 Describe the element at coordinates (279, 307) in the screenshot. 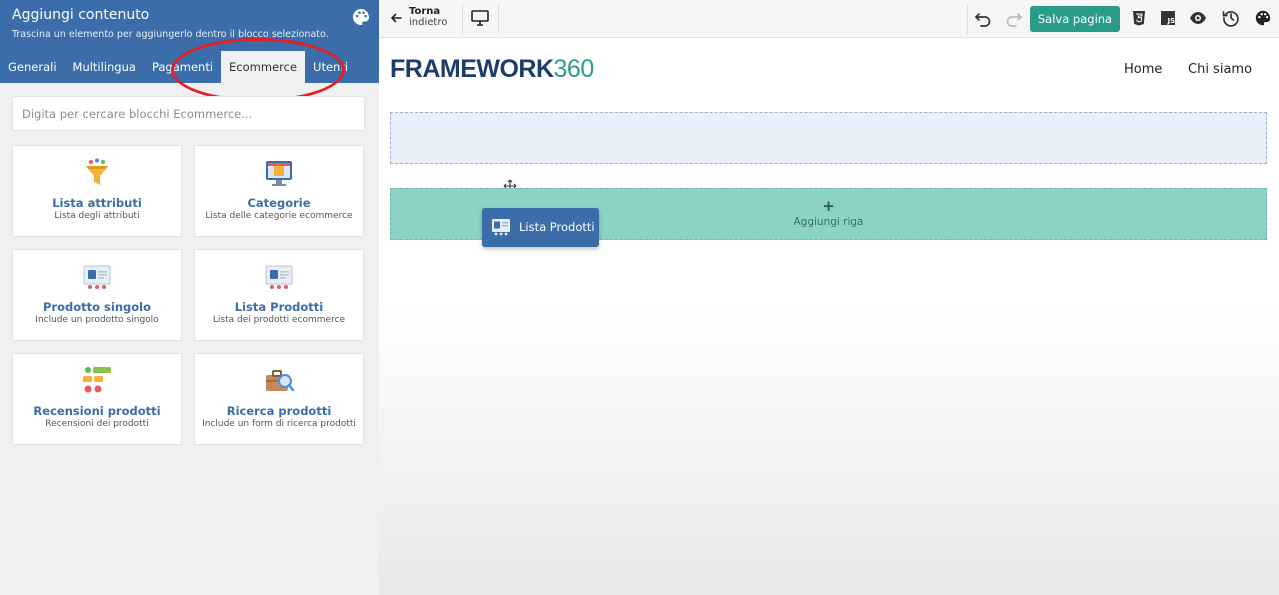

I see `card-title: Lista Prodotti` at that location.